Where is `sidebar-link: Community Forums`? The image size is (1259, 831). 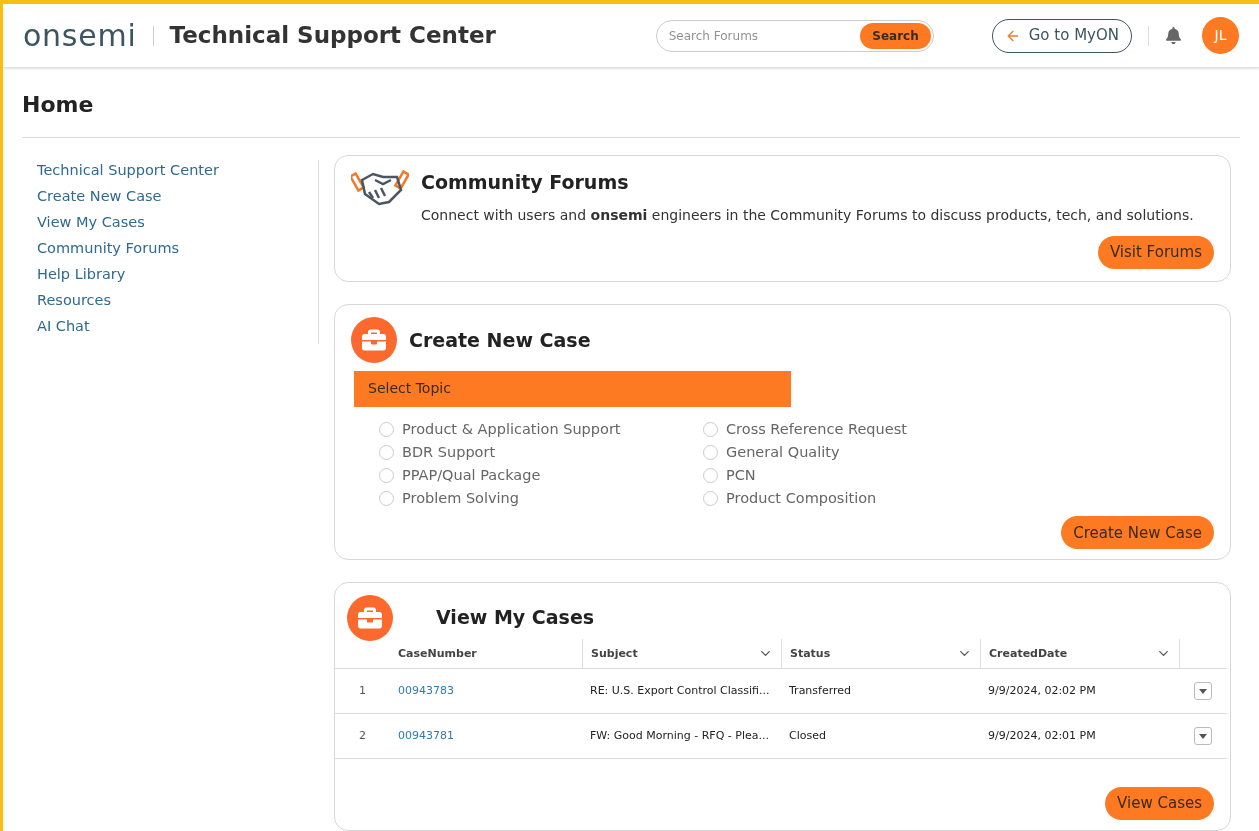
sidebar-link: Community Forums is located at coordinates (177, 248).